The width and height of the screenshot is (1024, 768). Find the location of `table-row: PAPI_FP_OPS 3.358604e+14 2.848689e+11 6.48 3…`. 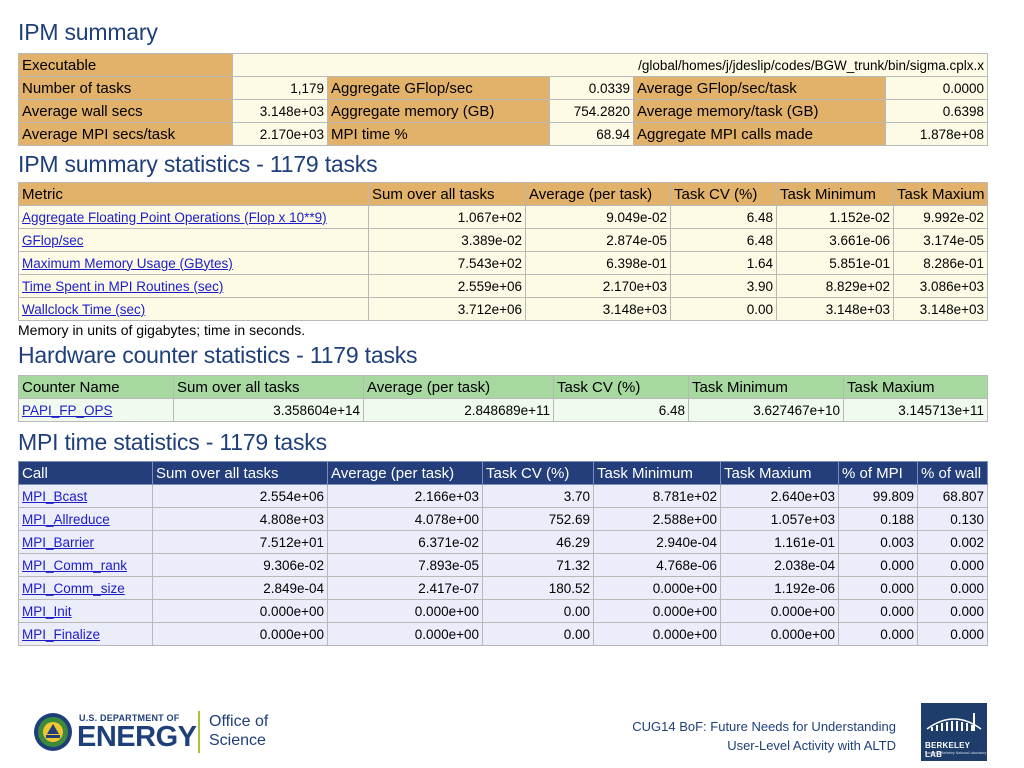

table-row: PAPI_FP_OPS 3.358604e+14 2.848689e+11 6.48 3… is located at coordinates (503, 410).